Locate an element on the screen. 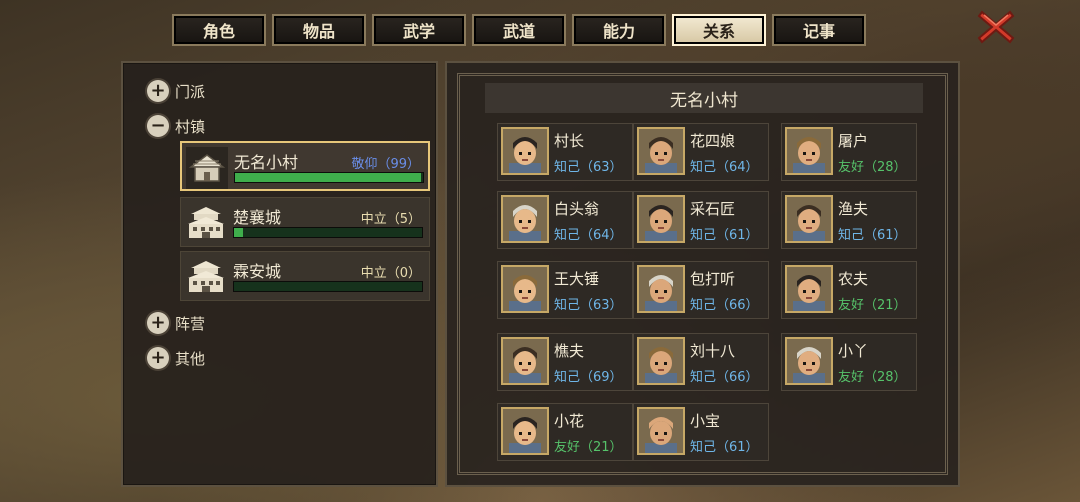 The width and height of the screenshot is (1080, 502). tab-abilities: 能力 is located at coordinates (619, 30).